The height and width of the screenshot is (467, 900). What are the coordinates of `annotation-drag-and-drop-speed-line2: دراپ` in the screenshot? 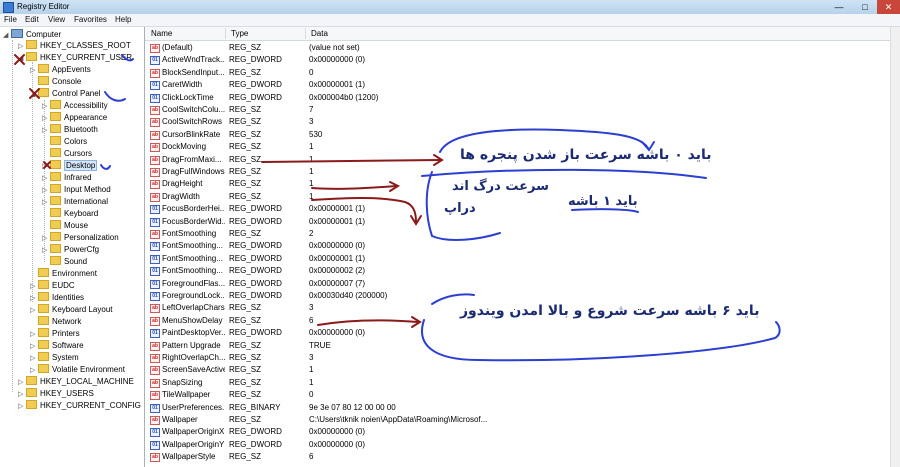 It's located at (460, 208).